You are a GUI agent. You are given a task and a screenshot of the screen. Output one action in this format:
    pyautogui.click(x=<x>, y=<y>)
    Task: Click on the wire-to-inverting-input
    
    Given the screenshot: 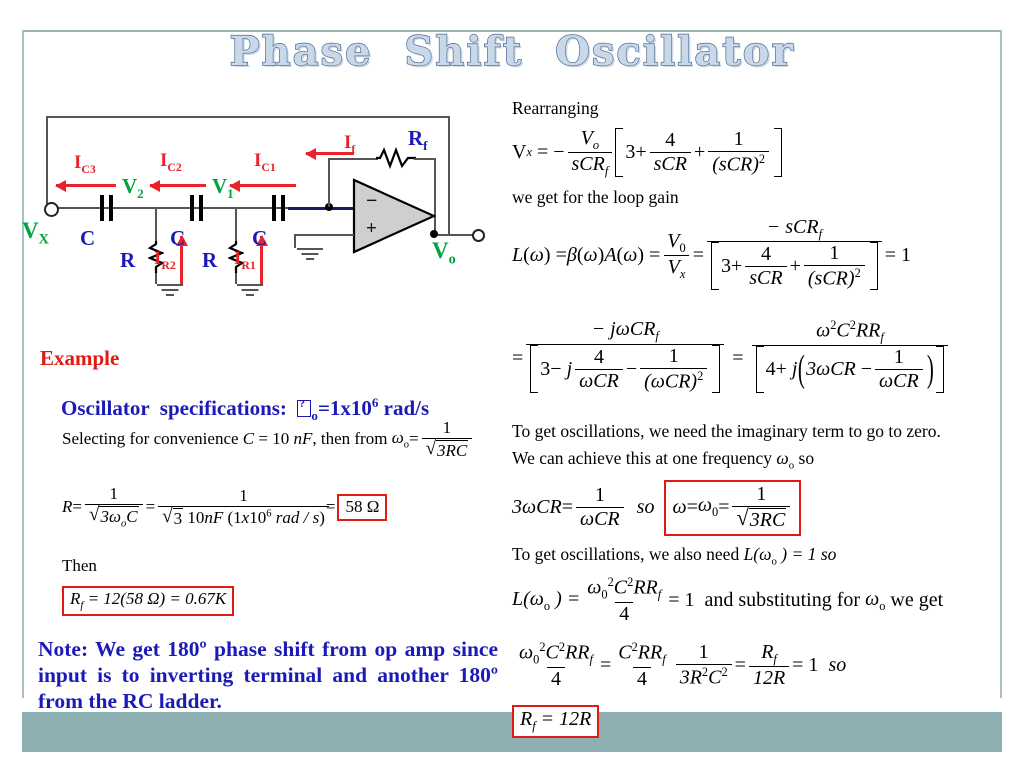 What is the action you would take?
    pyautogui.click(x=323, y=208)
    